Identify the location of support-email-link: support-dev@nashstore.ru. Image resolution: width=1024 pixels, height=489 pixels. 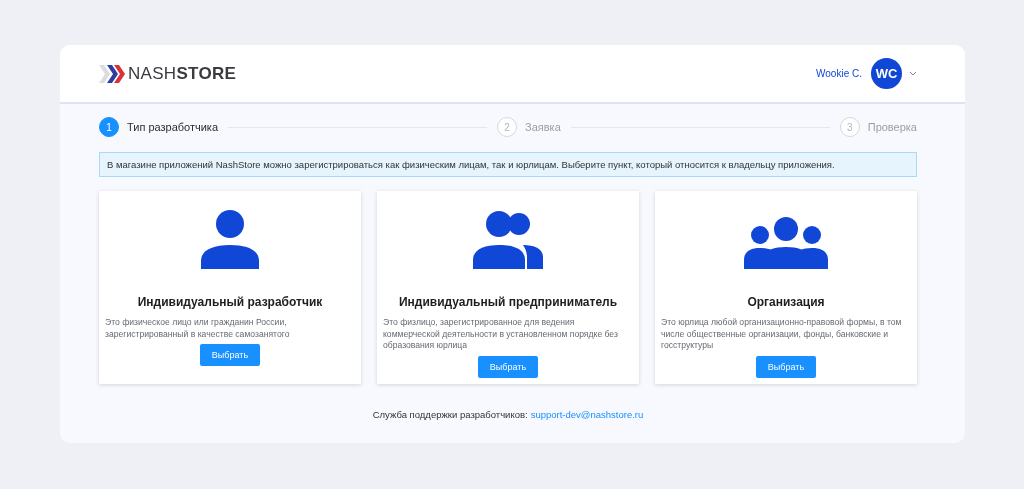
(587, 414).